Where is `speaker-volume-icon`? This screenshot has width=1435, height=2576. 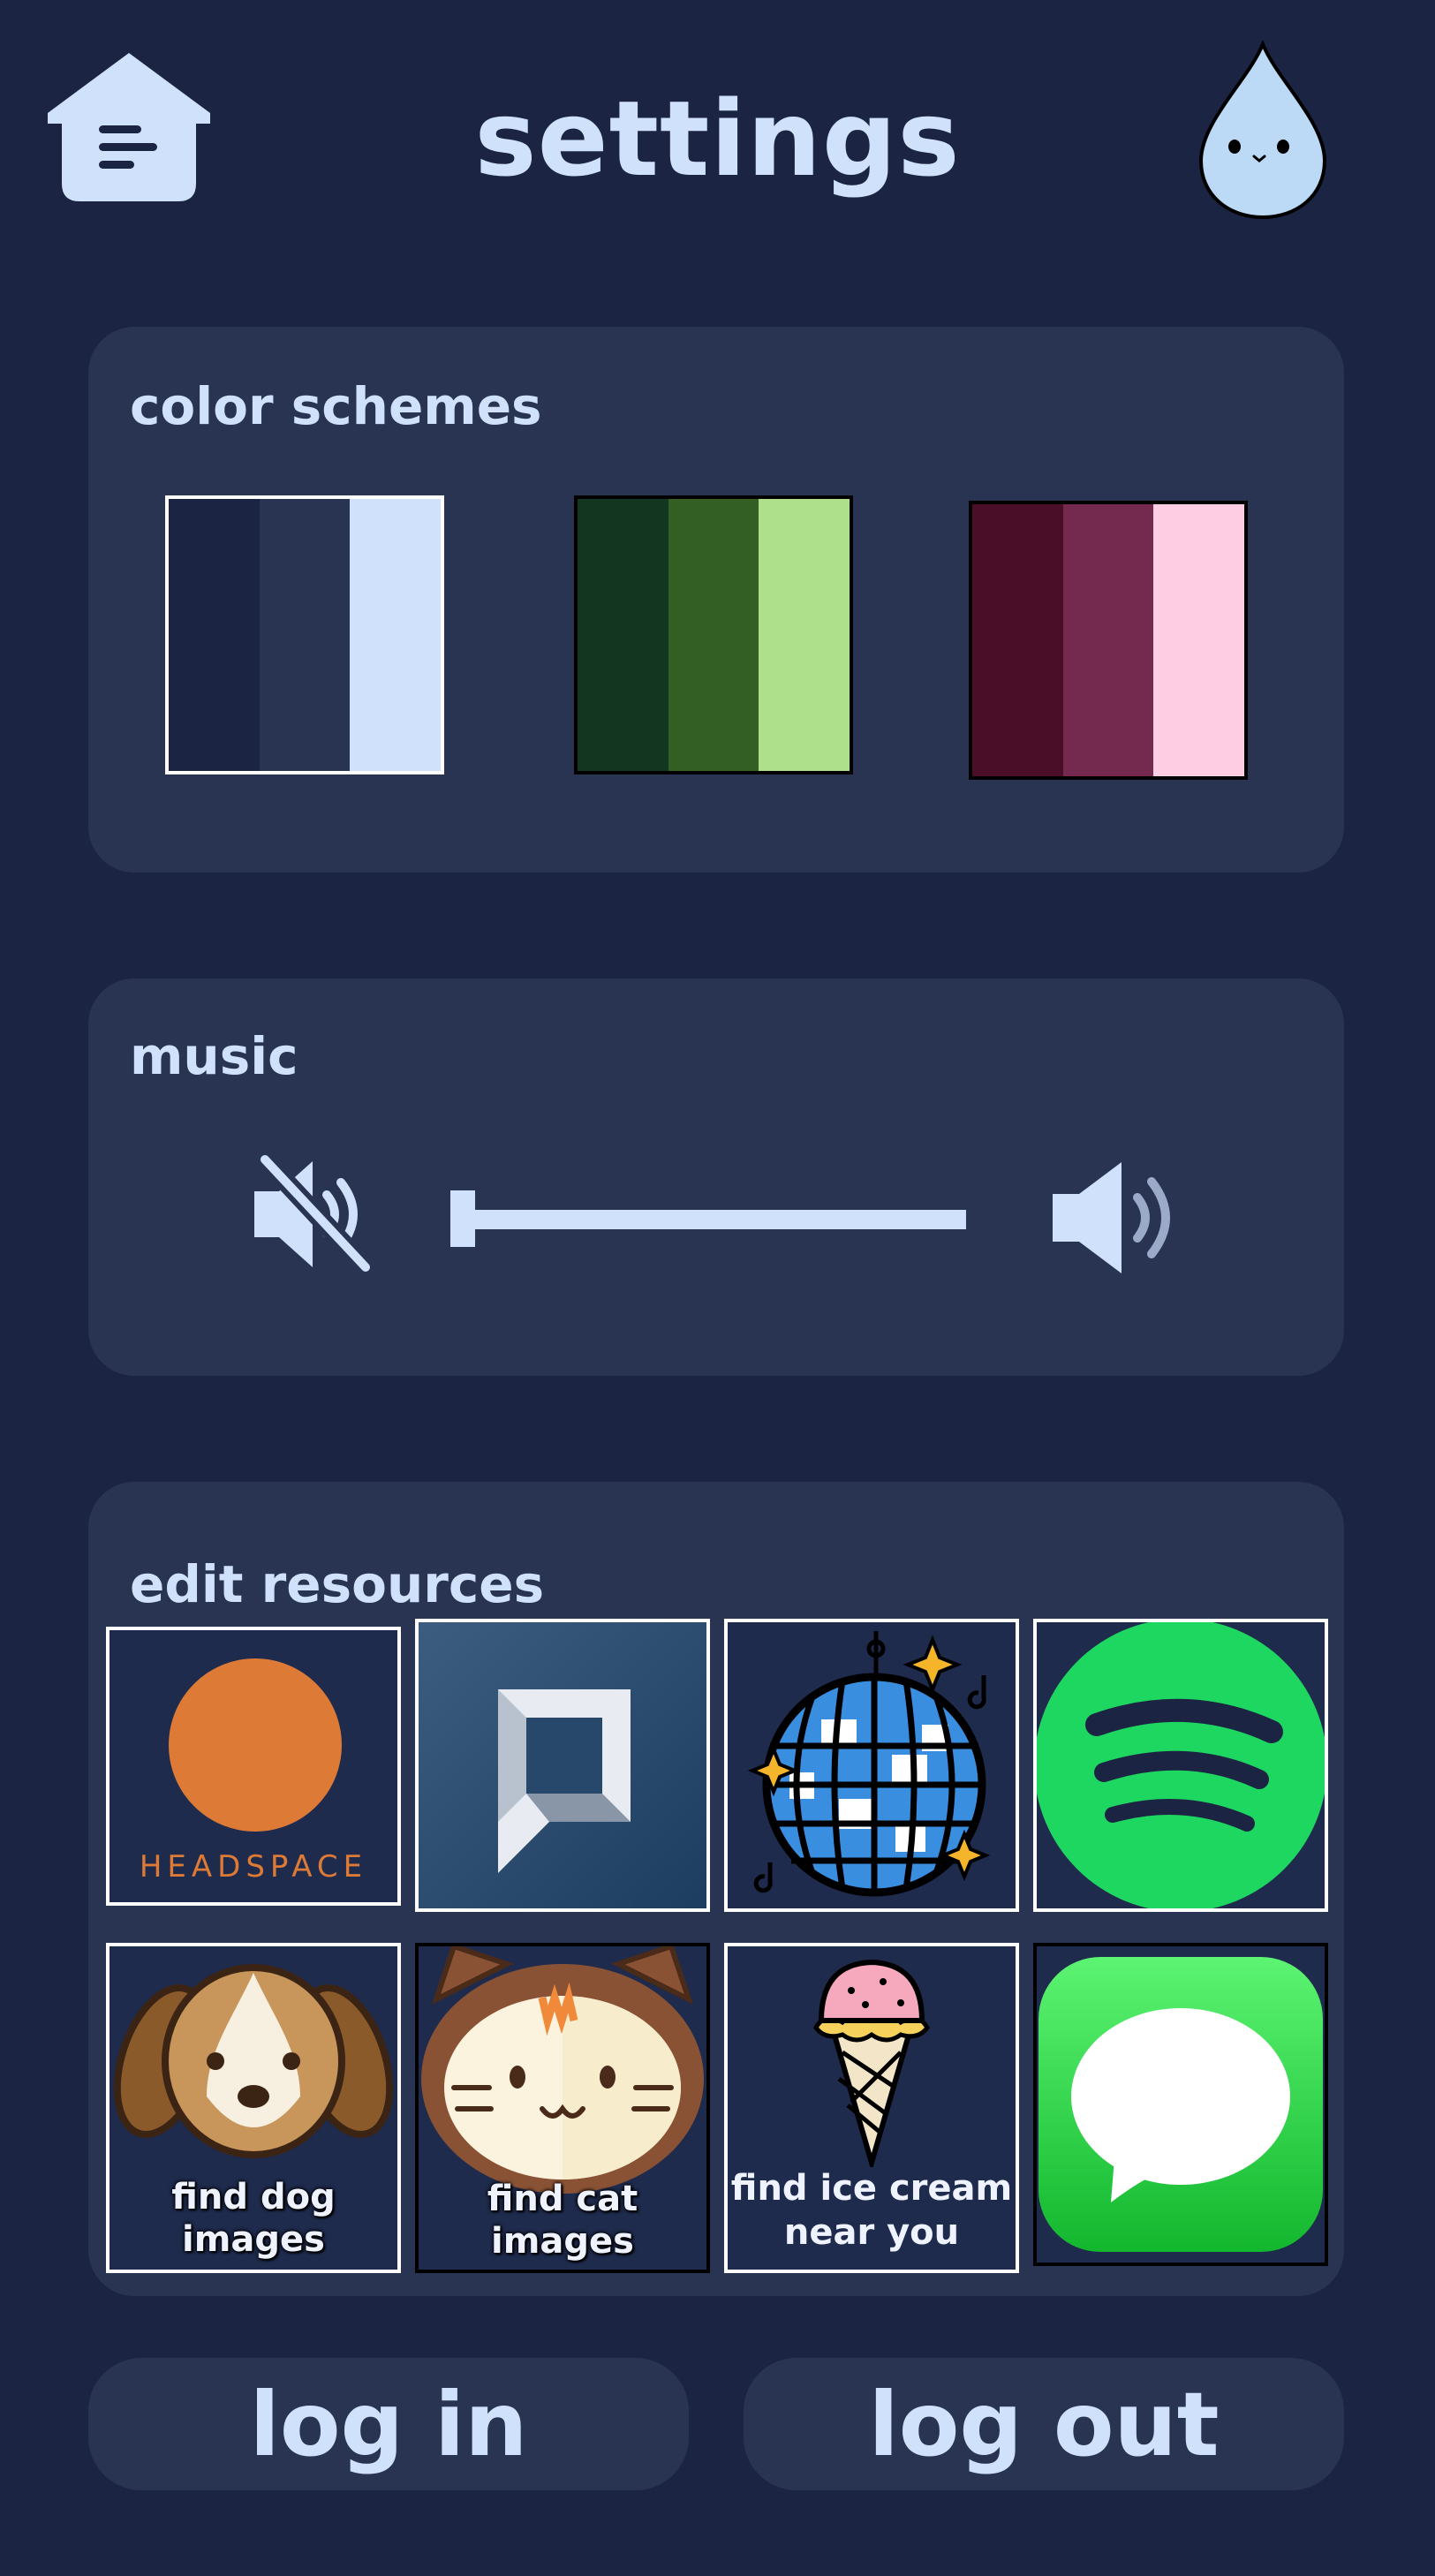 speaker-volume-icon is located at coordinates (1111, 1217).